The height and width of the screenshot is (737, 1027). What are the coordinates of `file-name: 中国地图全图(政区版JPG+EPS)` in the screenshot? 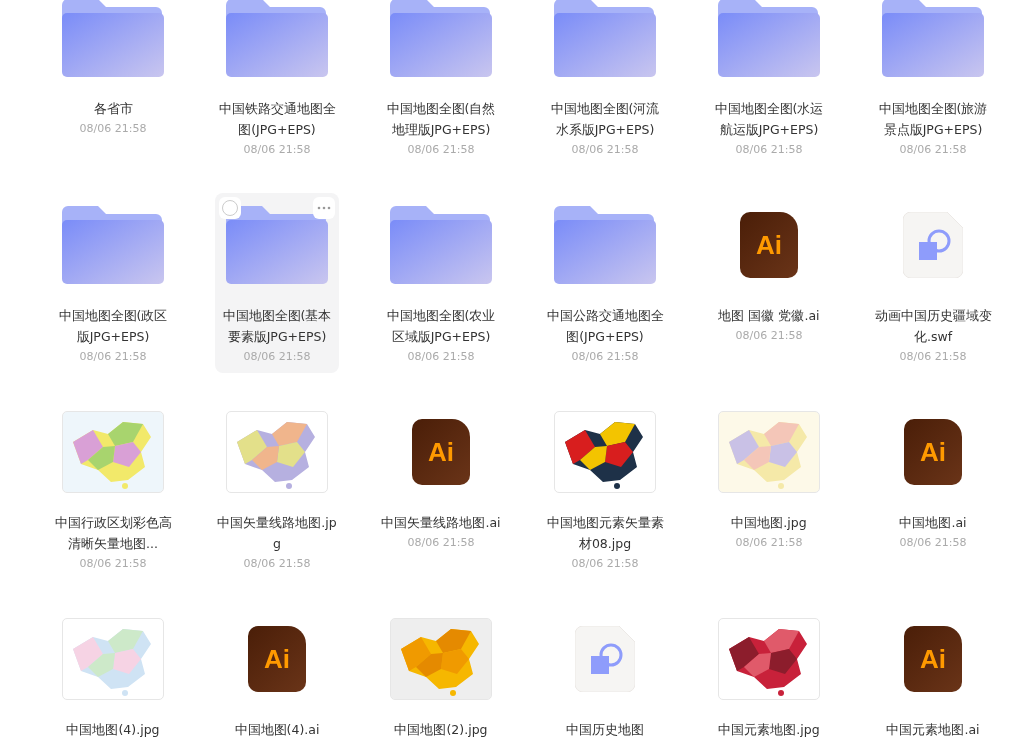 It's located at (113, 326).